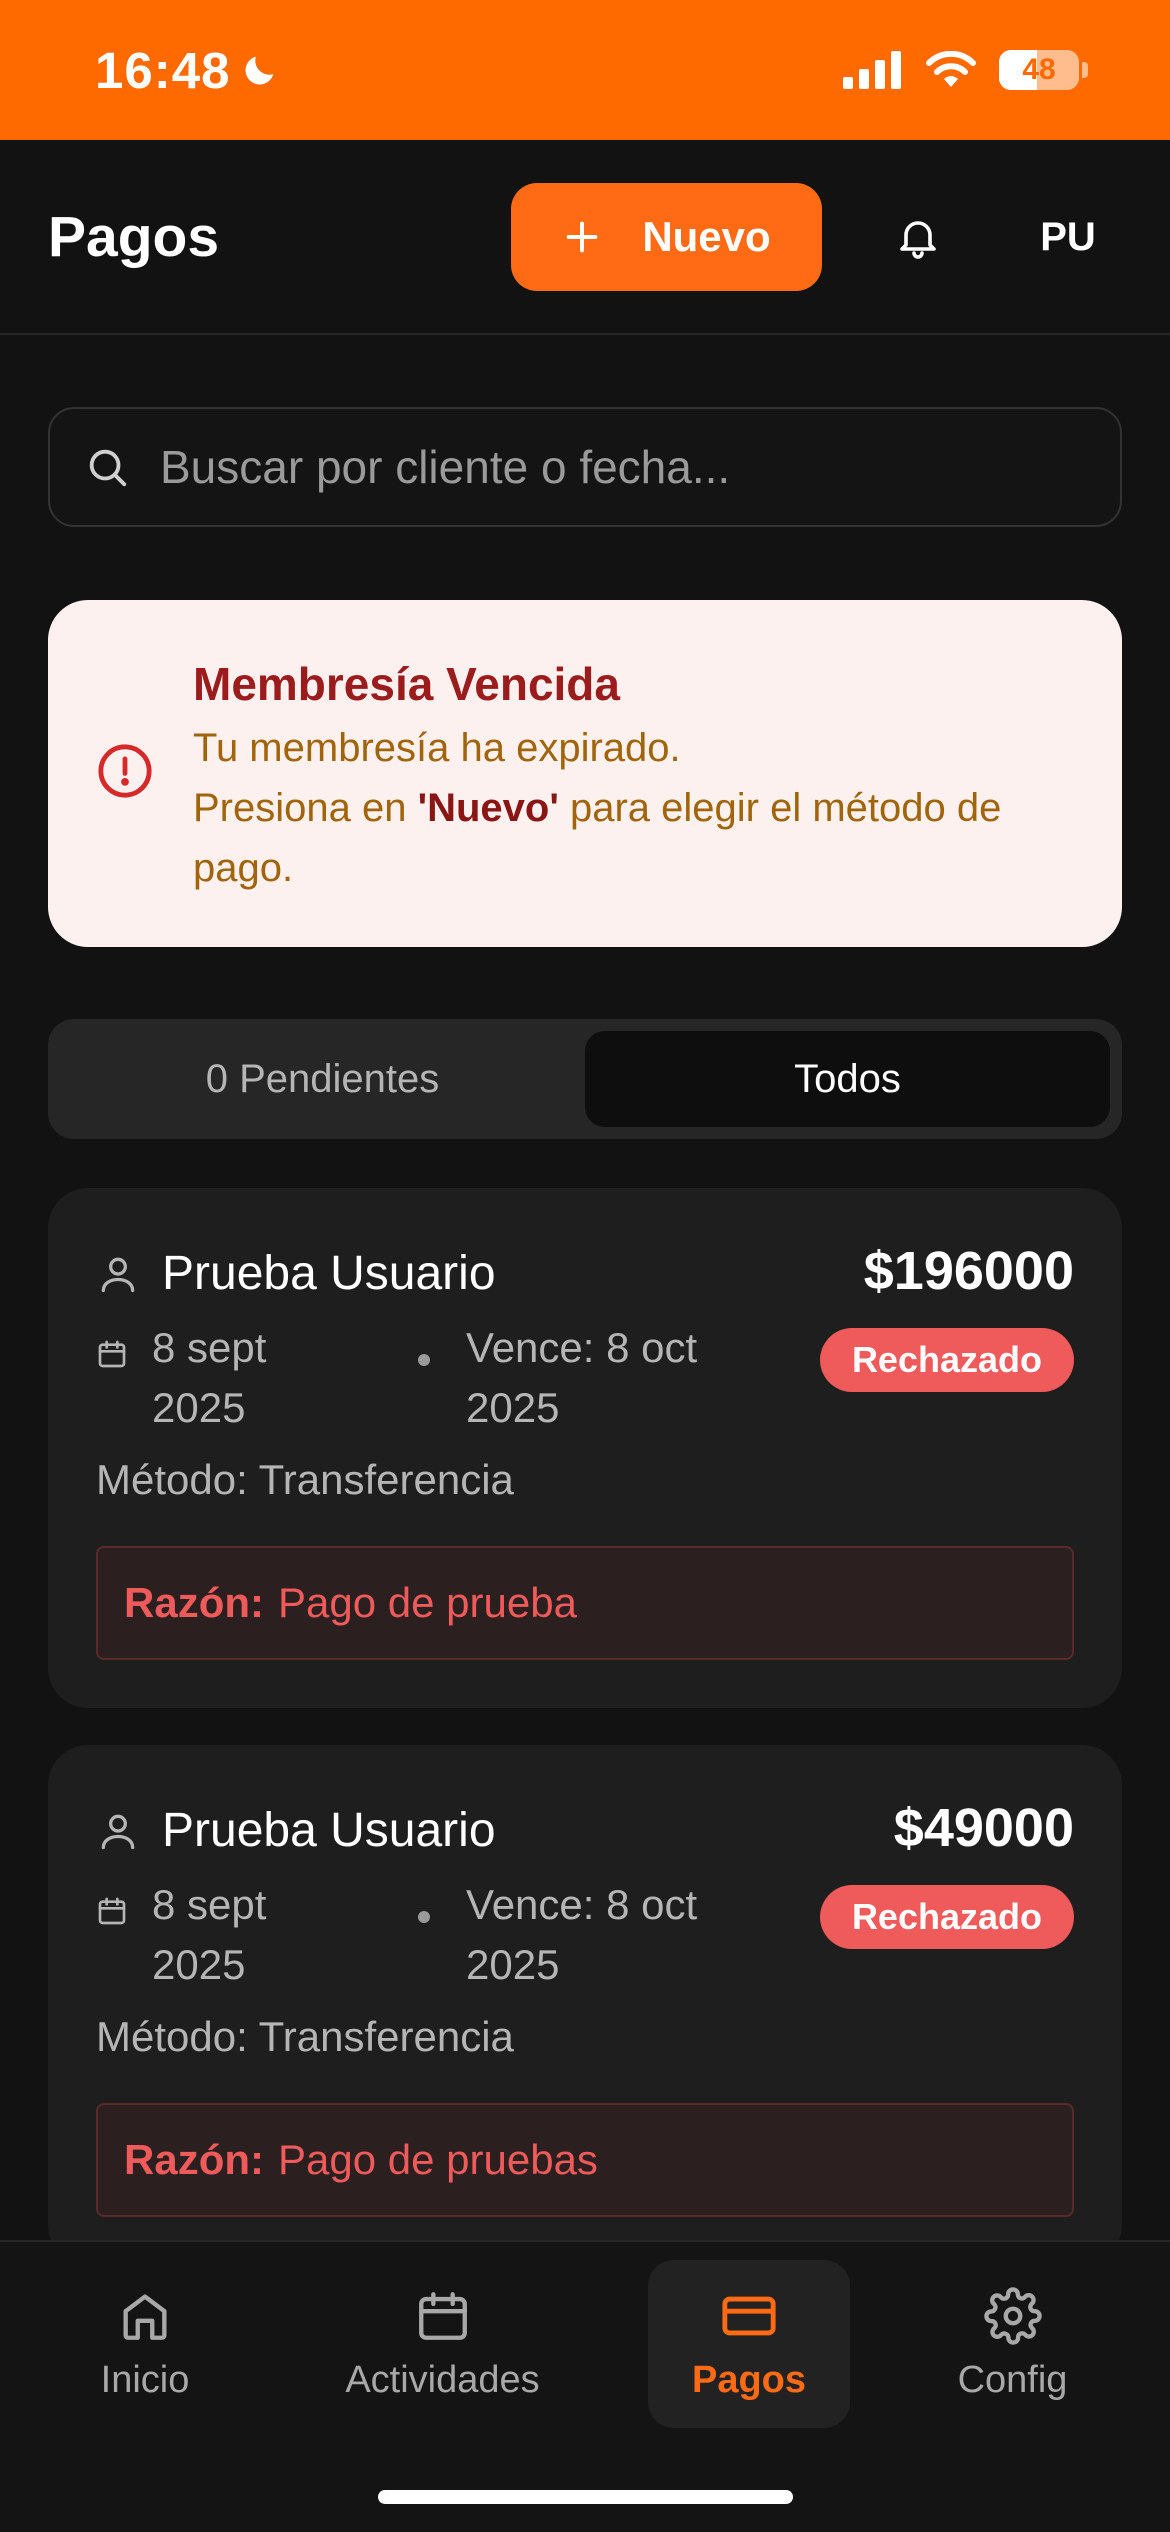 This screenshot has height=2532, width=1170. I want to click on tab-all: Todos, so click(847, 1079).